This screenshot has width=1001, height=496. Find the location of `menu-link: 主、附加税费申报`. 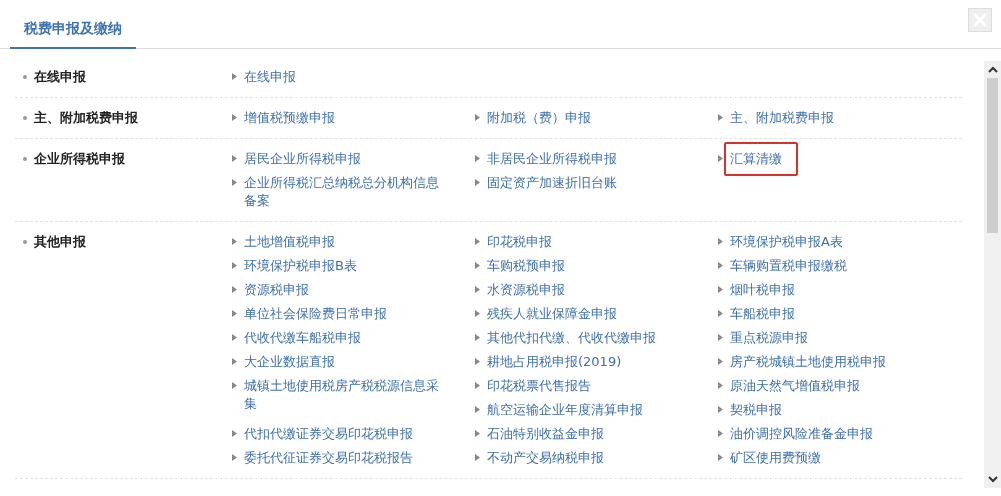

menu-link: 主、附加税费申报 is located at coordinates (787, 118).